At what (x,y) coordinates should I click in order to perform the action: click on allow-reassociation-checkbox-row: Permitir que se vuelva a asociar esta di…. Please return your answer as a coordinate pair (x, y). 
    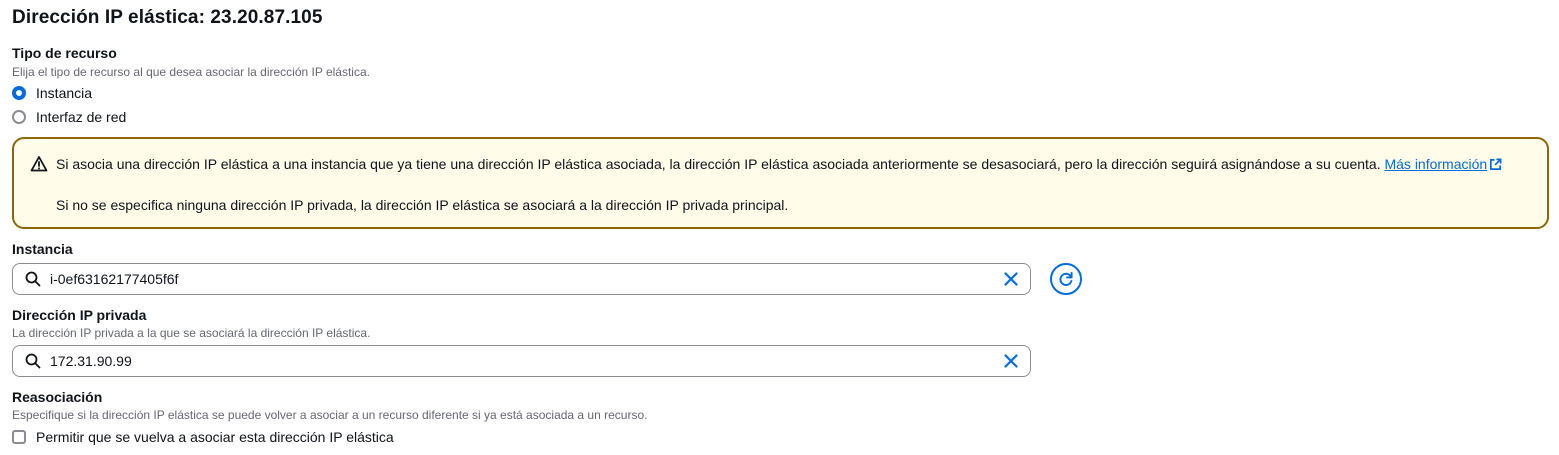
    Looking at the image, I should click on (203, 437).